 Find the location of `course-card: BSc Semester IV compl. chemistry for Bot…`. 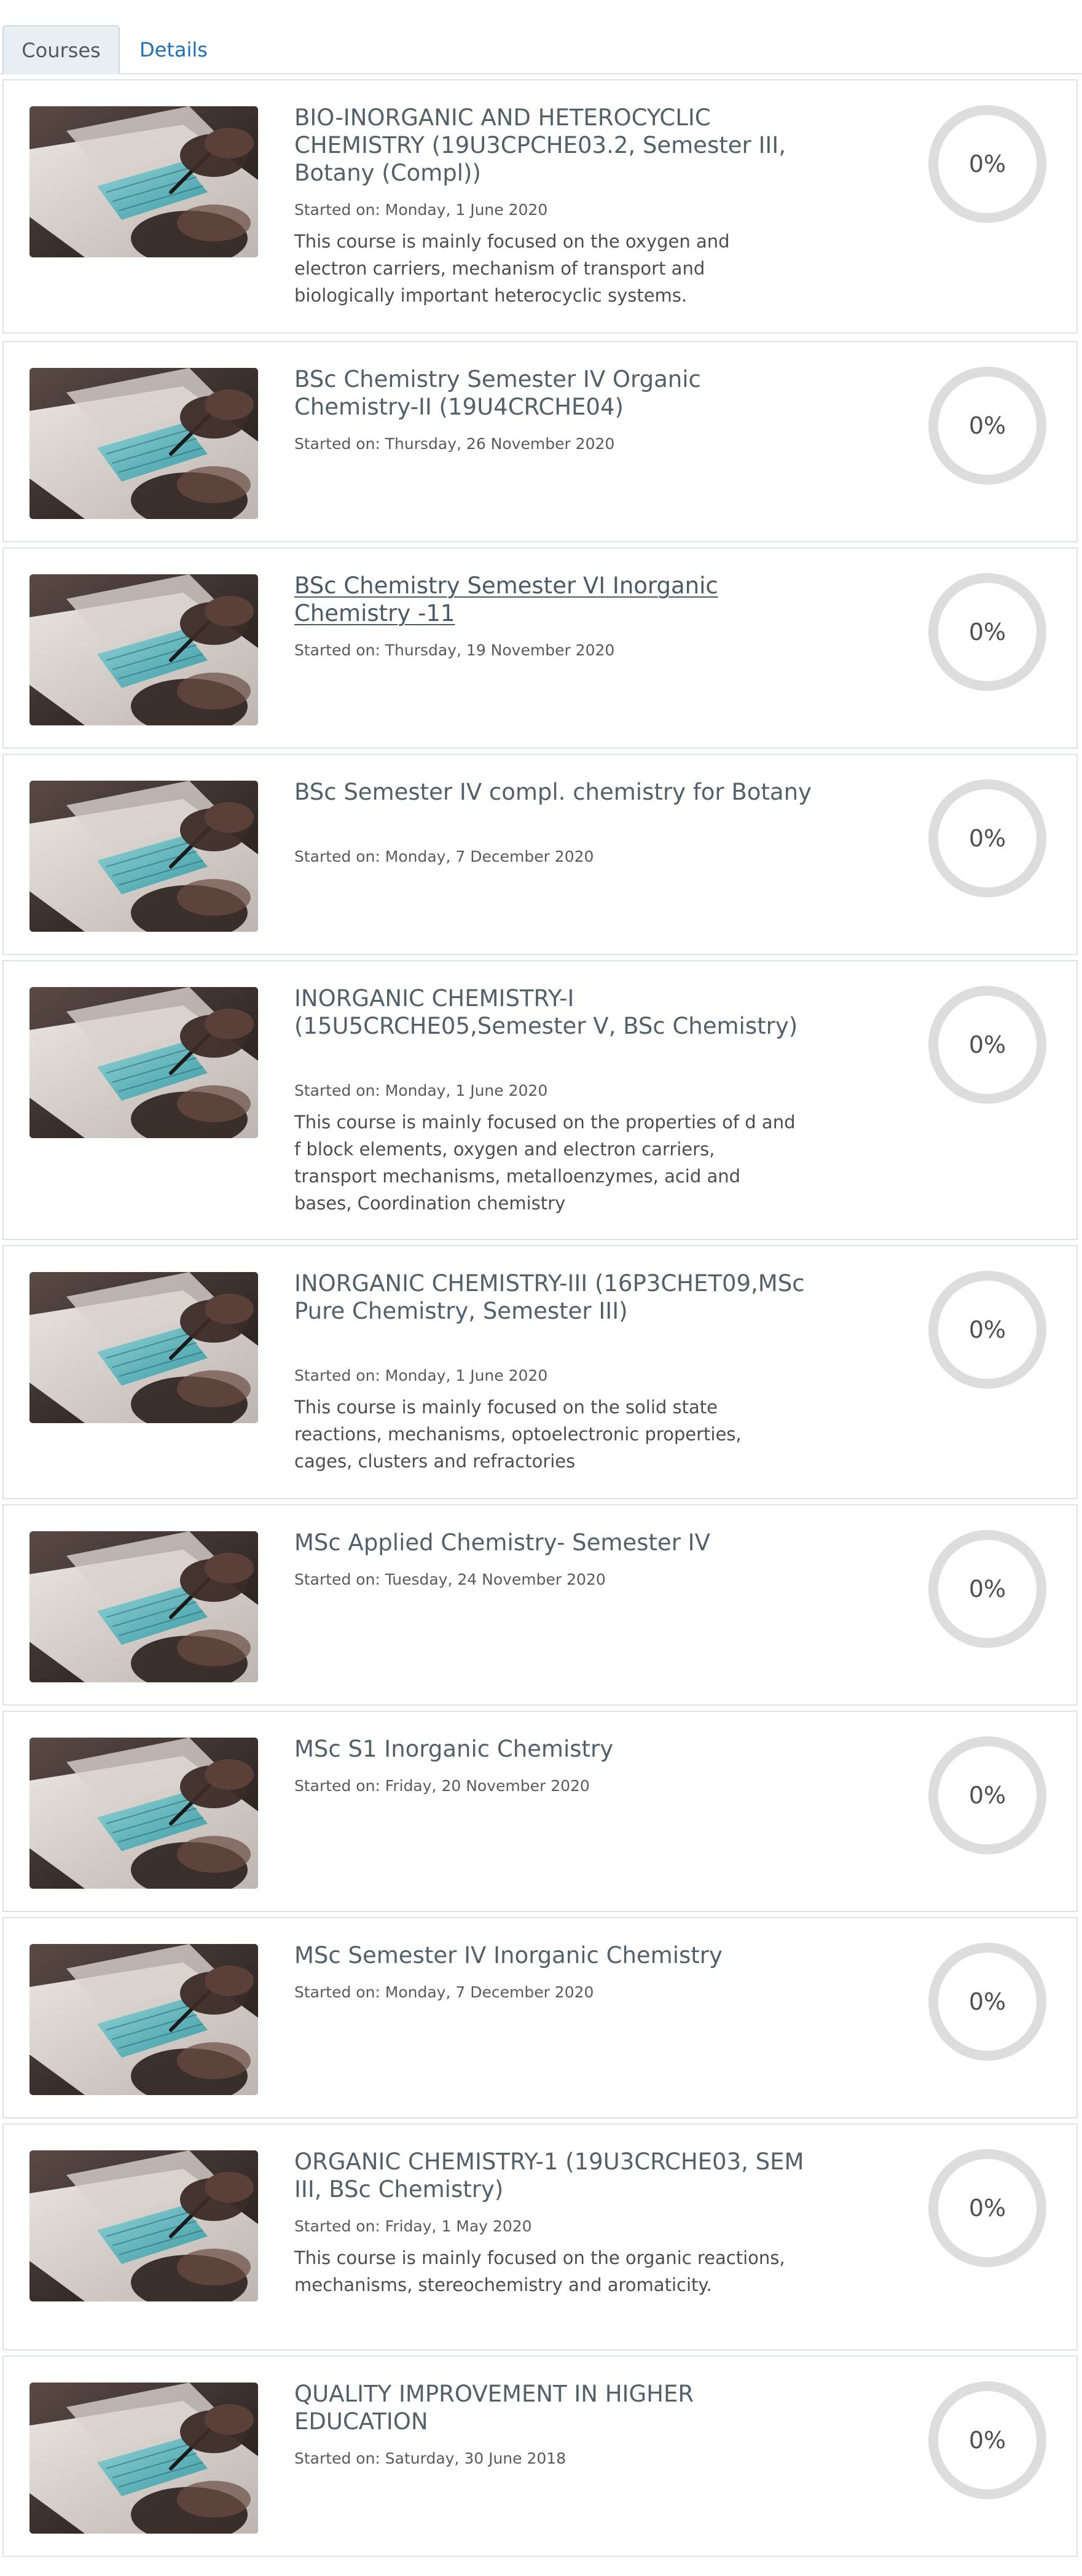

course-card: BSc Semester IV compl. chemistry for Bot… is located at coordinates (540, 854).